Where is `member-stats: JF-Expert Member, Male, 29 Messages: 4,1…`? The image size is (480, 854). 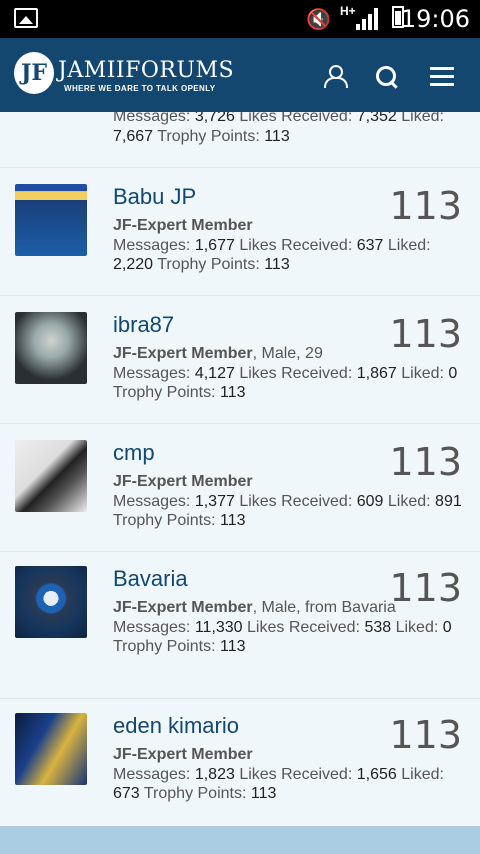
member-stats: JF-Expert Member, Male, 29 Messages: 4,1… is located at coordinates (285, 373).